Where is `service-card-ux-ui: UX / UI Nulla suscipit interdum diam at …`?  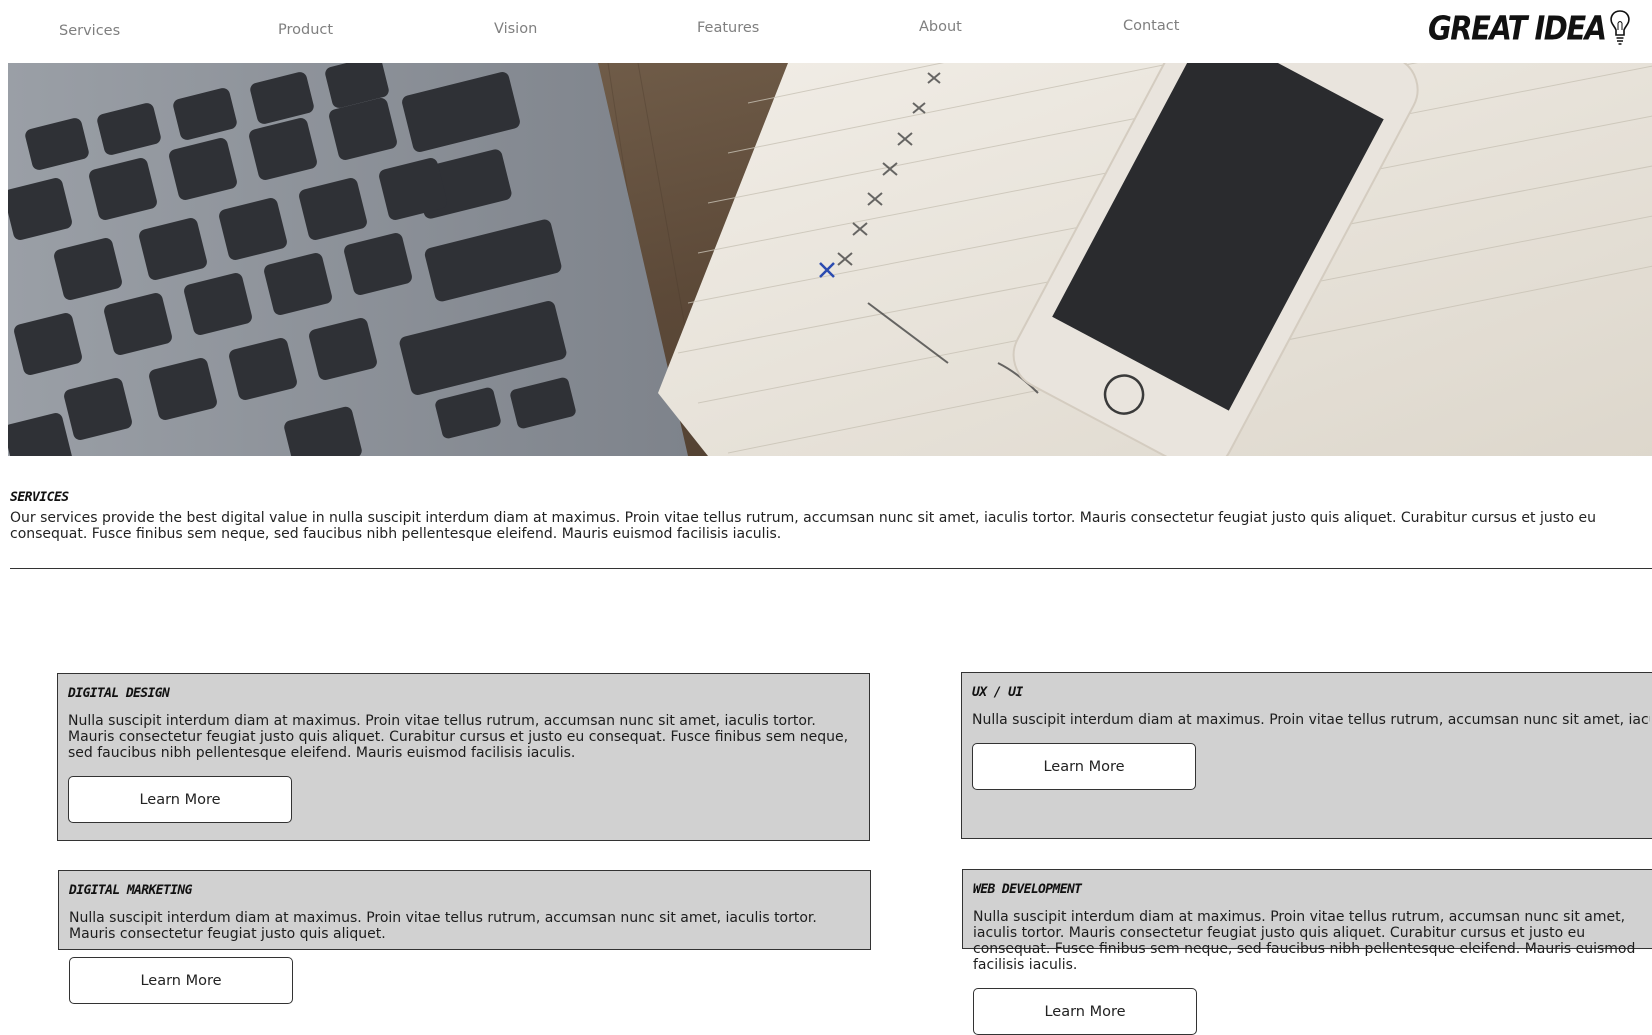
service-card-ux-ui: UX / UI Nulla suscipit interdum diam at … is located at coordinates (1306, 755).